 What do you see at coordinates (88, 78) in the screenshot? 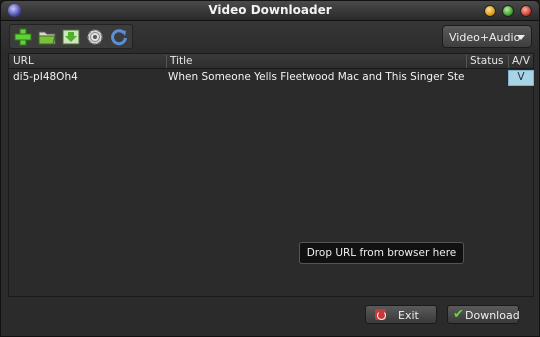
I see `cell-url: di5-pI48Oh4` at bounding box center [88, 78].